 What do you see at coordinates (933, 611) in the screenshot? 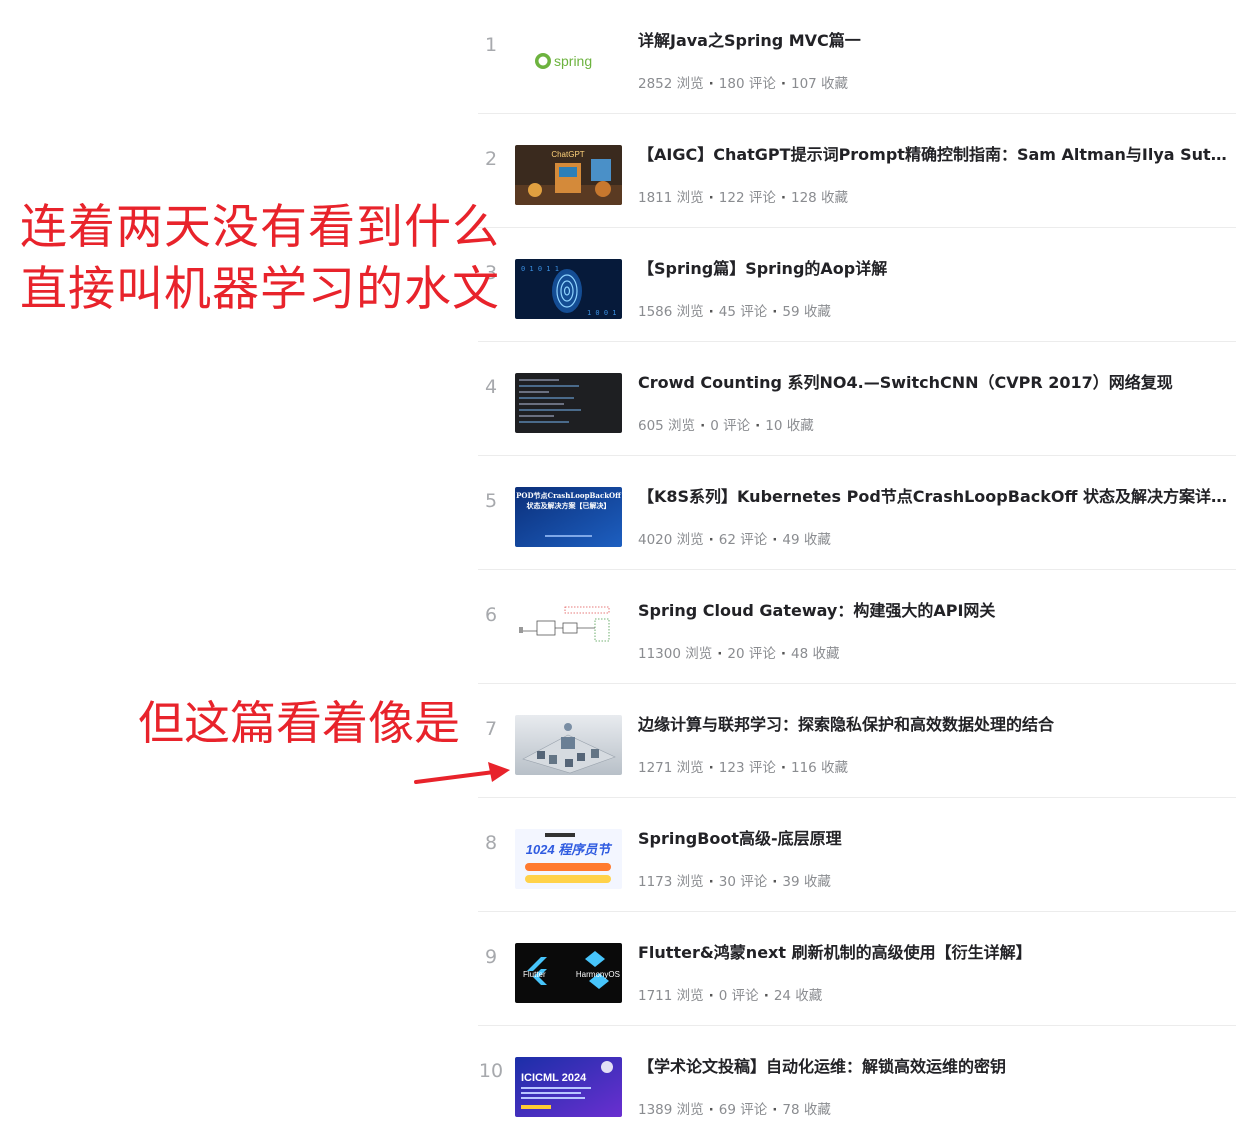
I see `article-title: Spring Cloud Gateway：构建强大的API网关` at bounding box center [933, 611].